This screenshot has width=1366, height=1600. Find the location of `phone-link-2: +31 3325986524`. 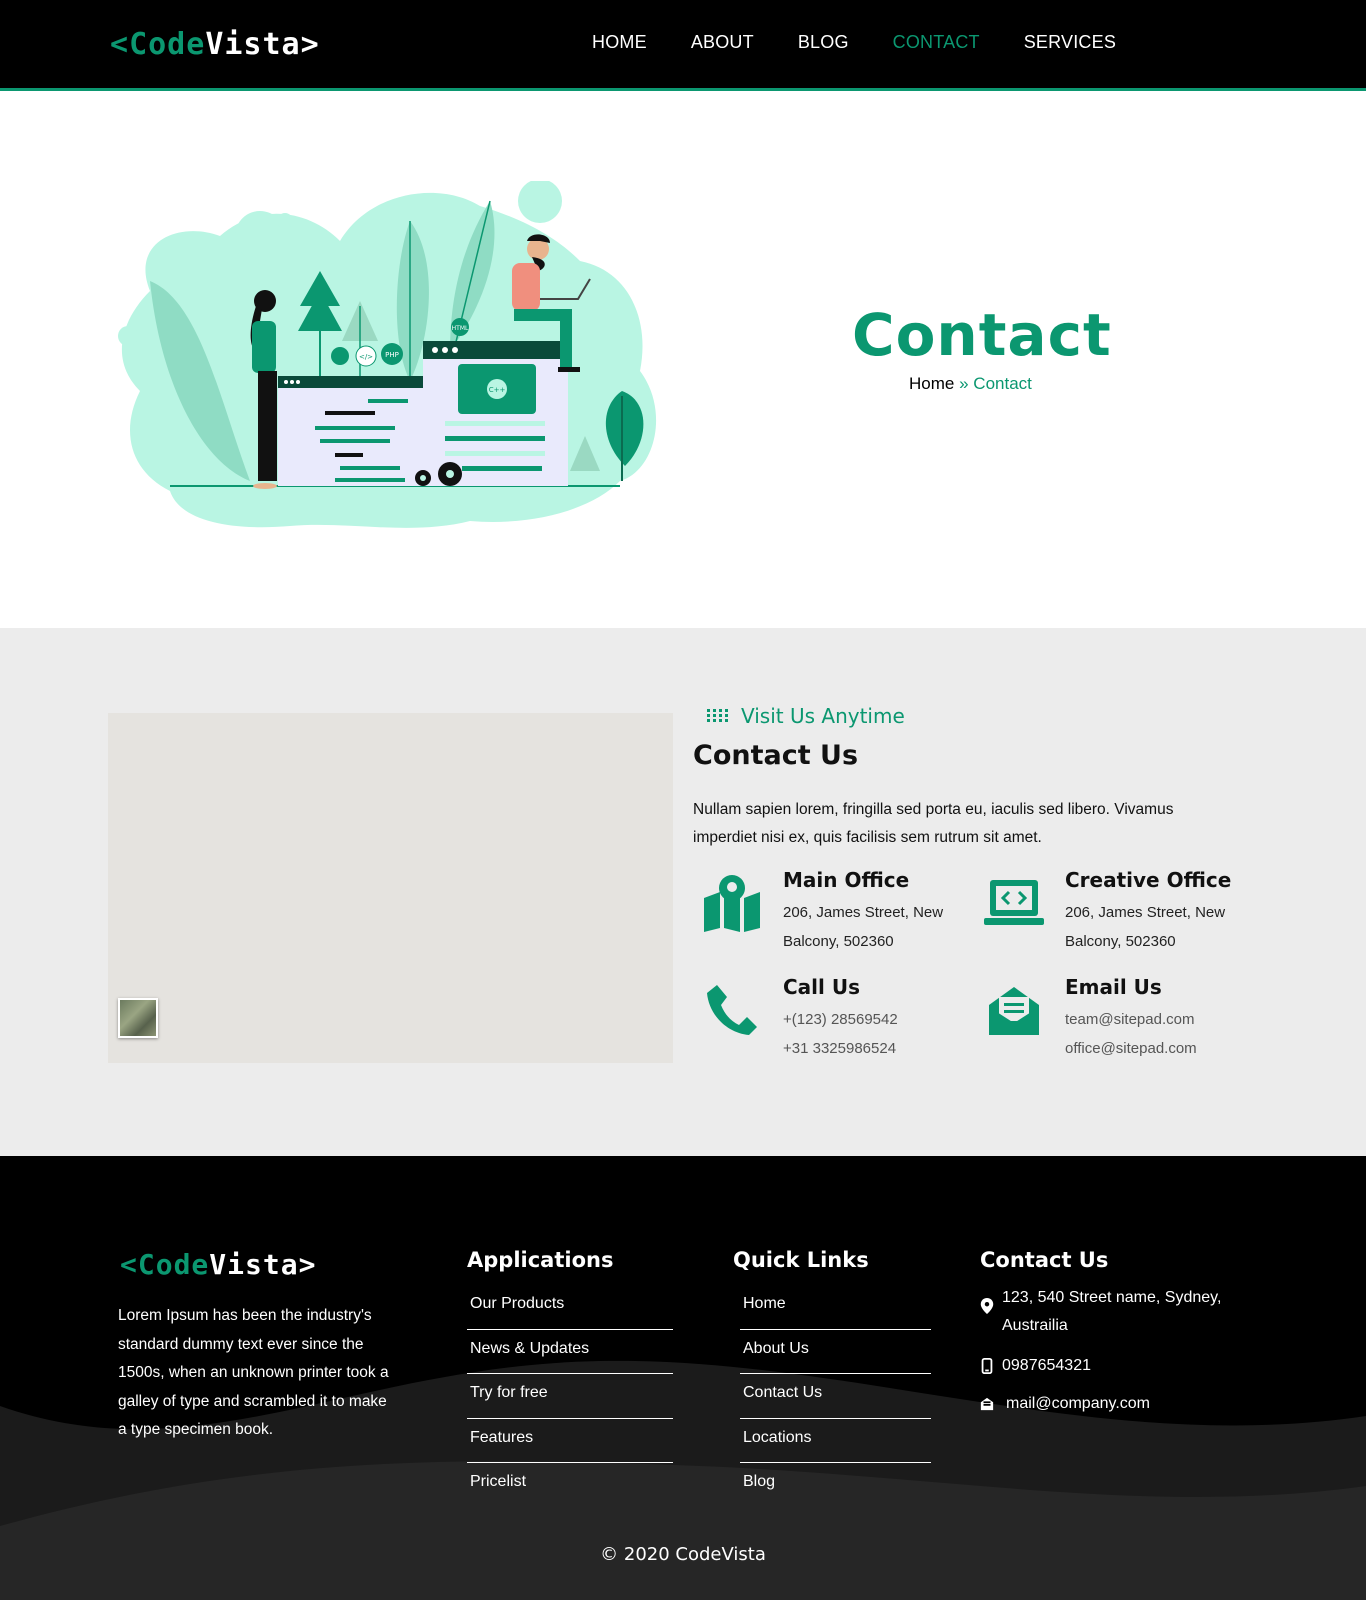

phone-link-2: +31 3325986524 is located at coordinates (839, 1048).